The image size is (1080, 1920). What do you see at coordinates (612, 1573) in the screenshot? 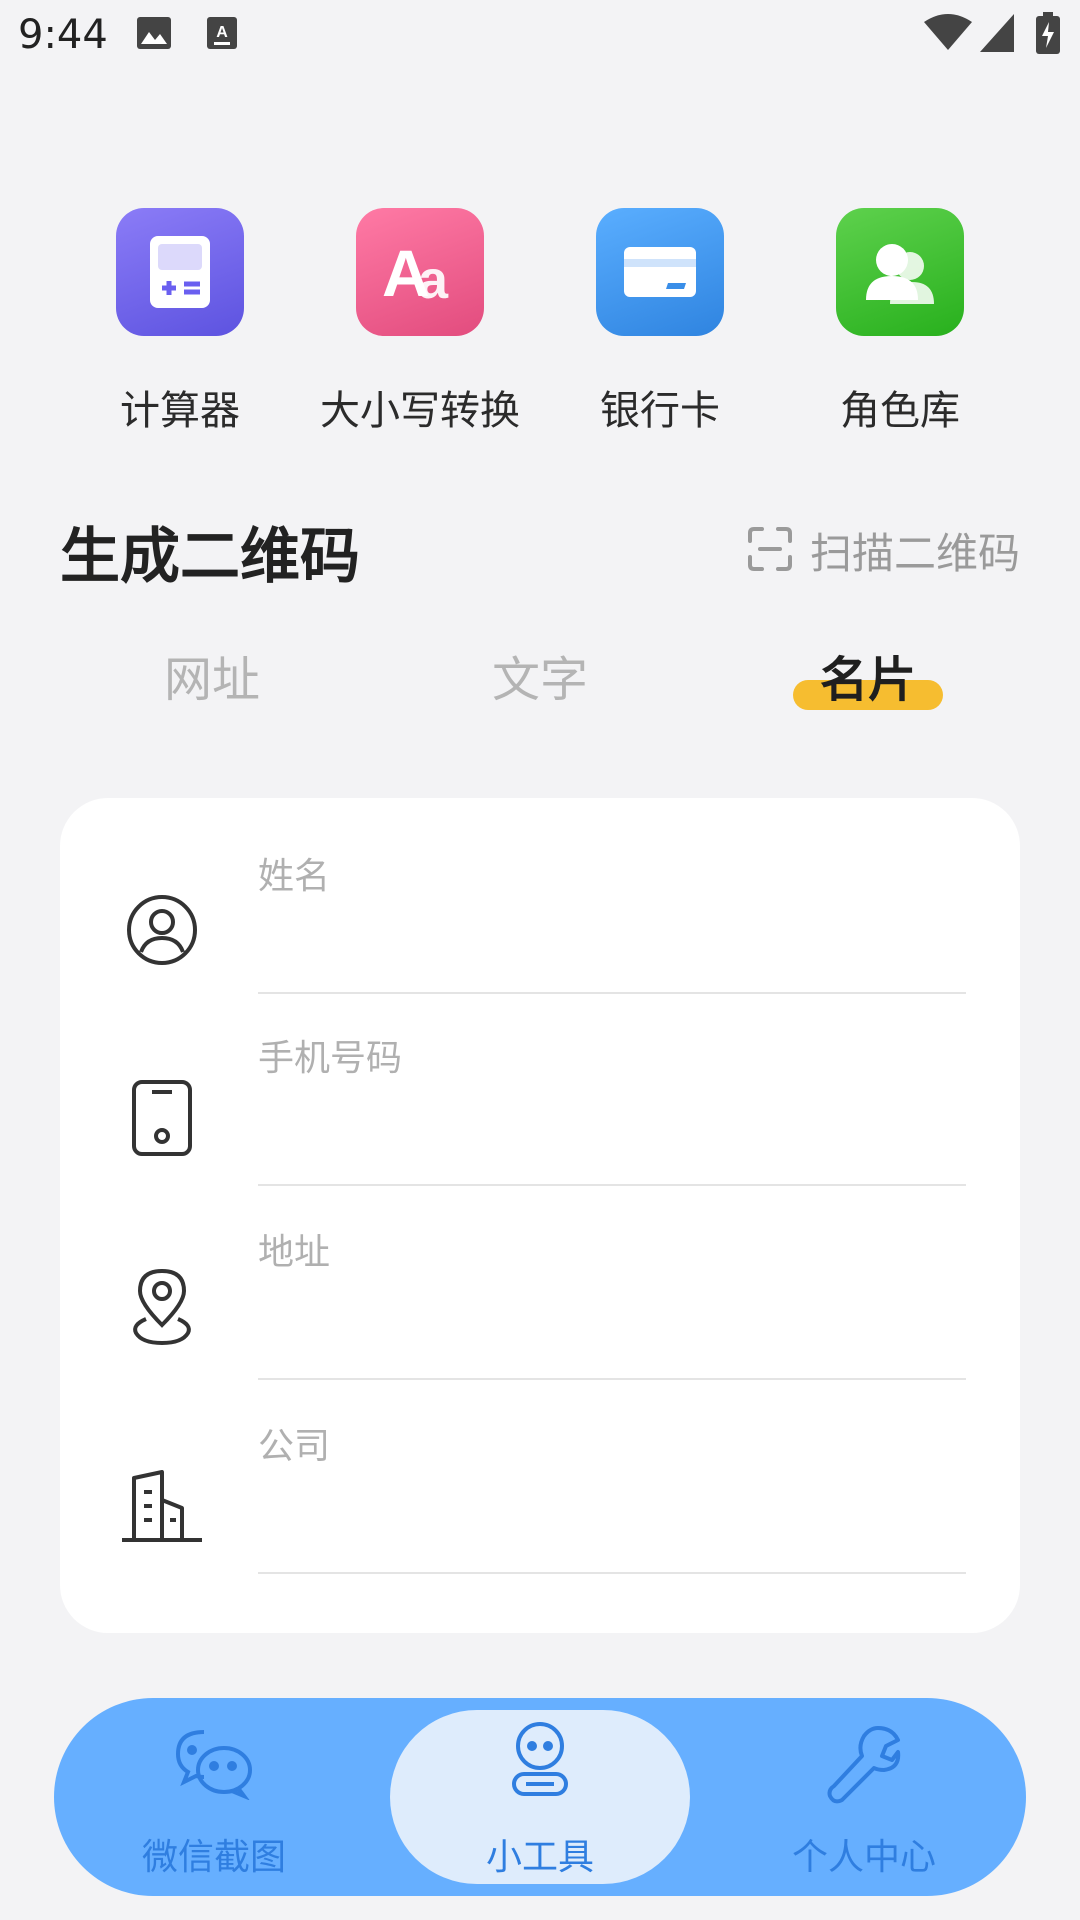
I see `field-divider` at bounding box center [612, 1573].